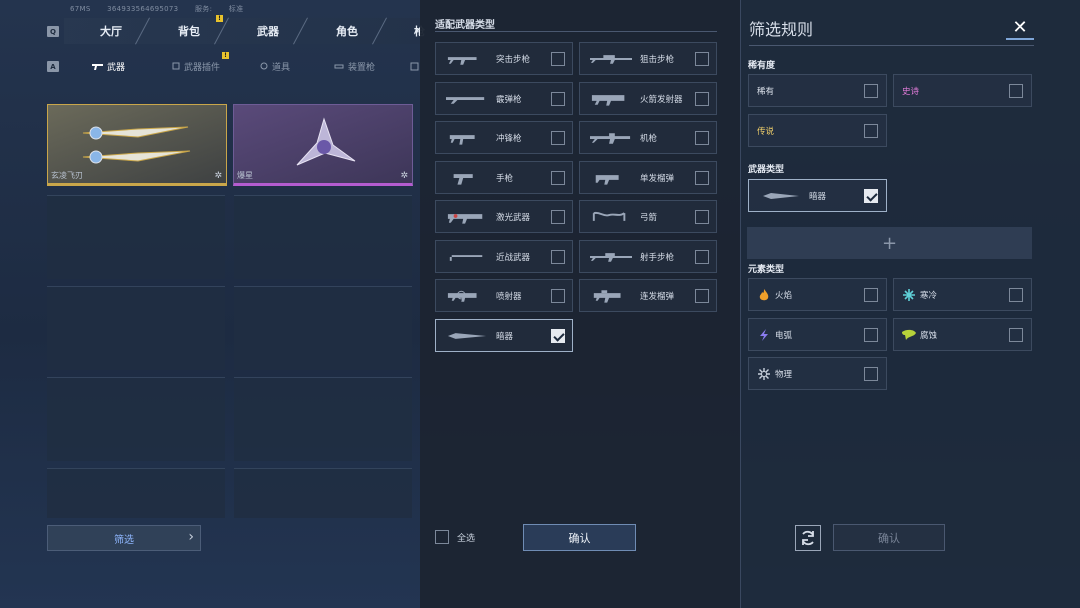 The width and height of the screenshot is (1080, 608). Describe the element at coordinates (53, 31) in the screenshot. I see `key-hint-q: Q` at that location.